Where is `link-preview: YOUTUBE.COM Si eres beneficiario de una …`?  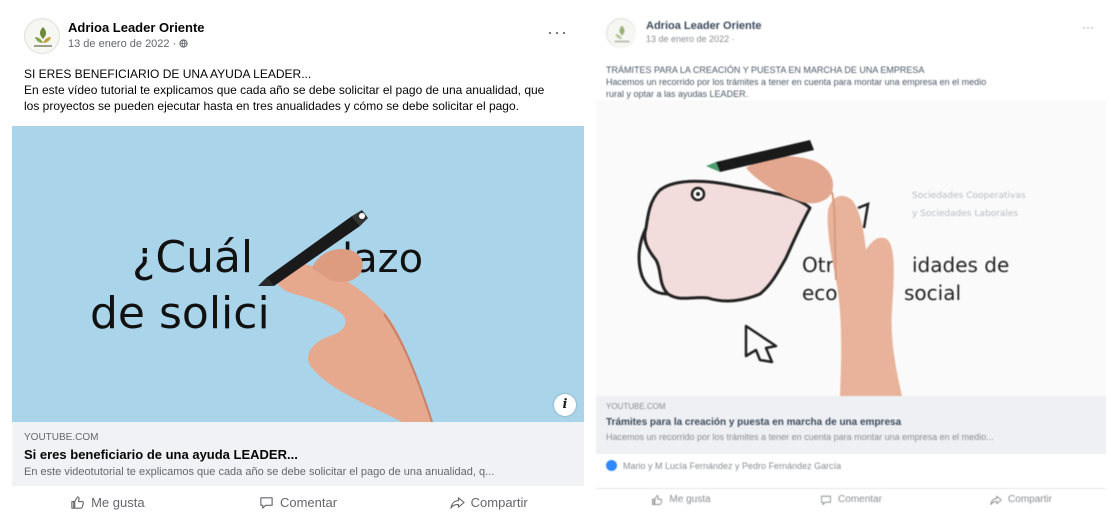 link-preview: YOUTUBE.COM Si eres beneficiario de una … is located at coordinates (298, 454).